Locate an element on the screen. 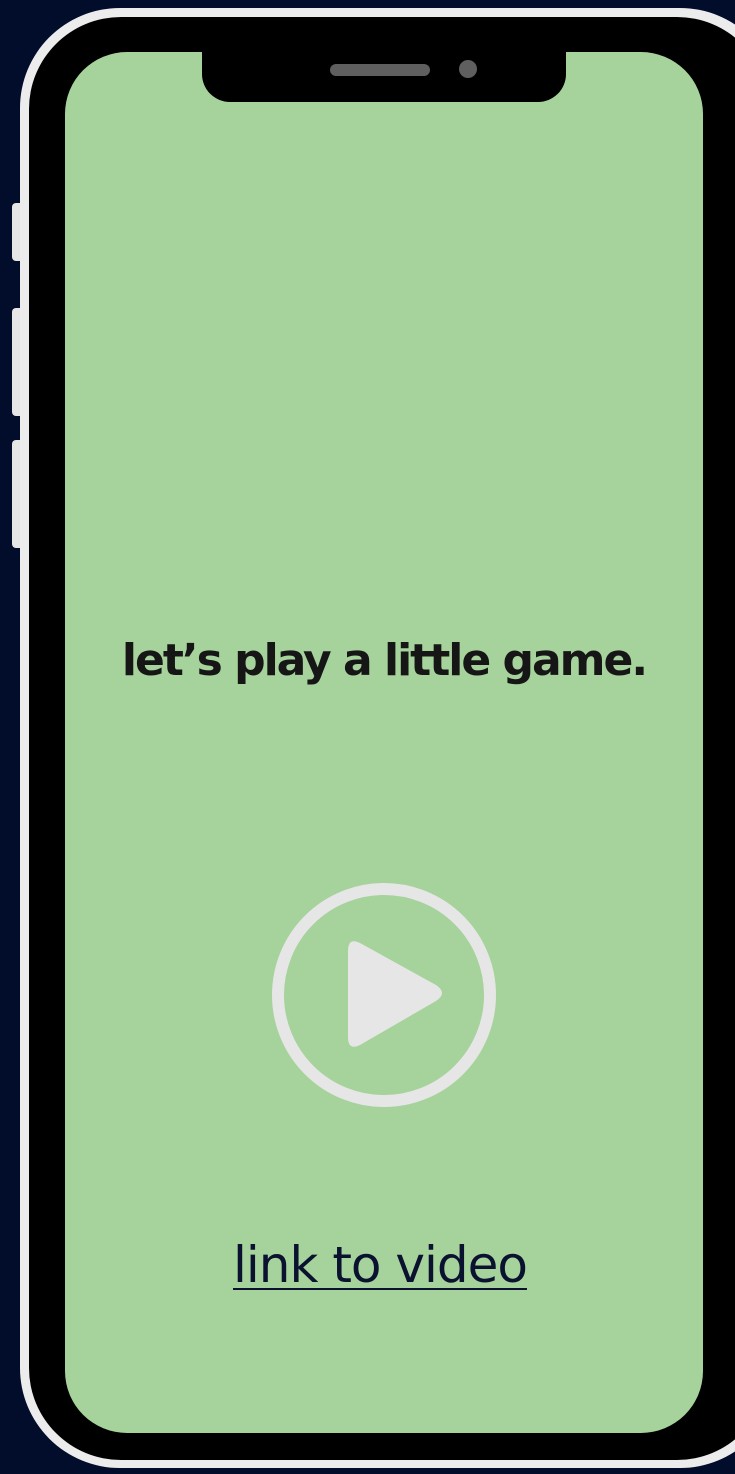  headline: let’s play a little game. is located at coordinates (384, 660).